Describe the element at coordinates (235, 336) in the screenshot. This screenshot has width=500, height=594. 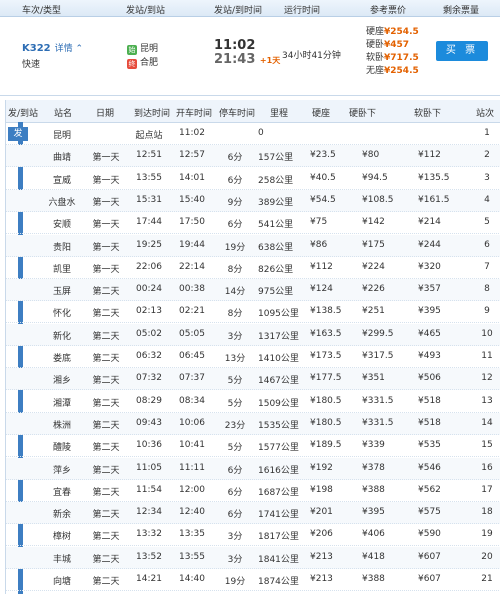
I see `stop-duration: 3分` at that location.